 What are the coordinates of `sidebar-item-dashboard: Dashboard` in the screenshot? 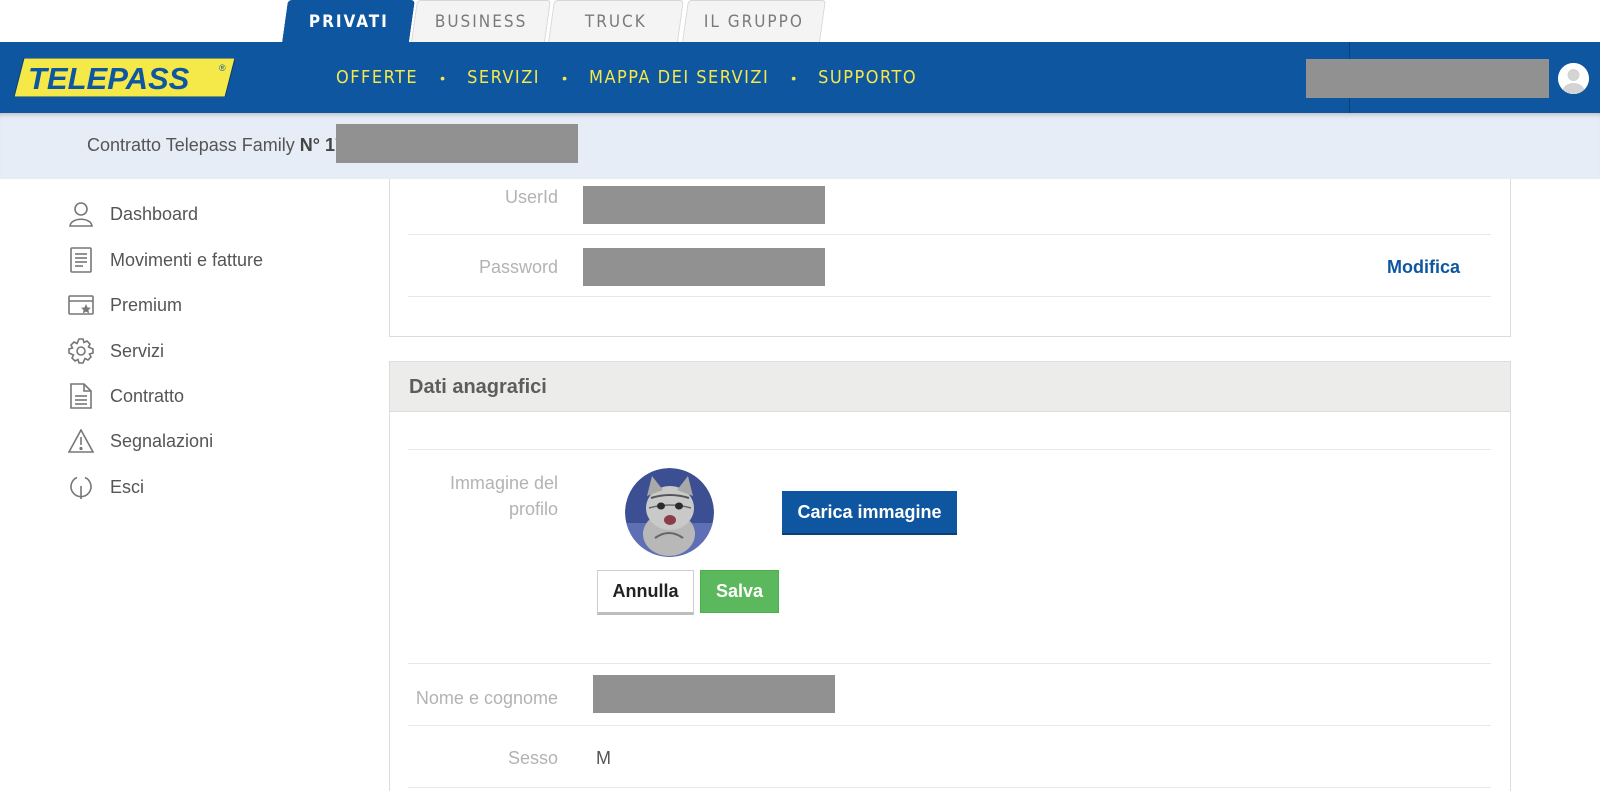 It's located at (133, 214).